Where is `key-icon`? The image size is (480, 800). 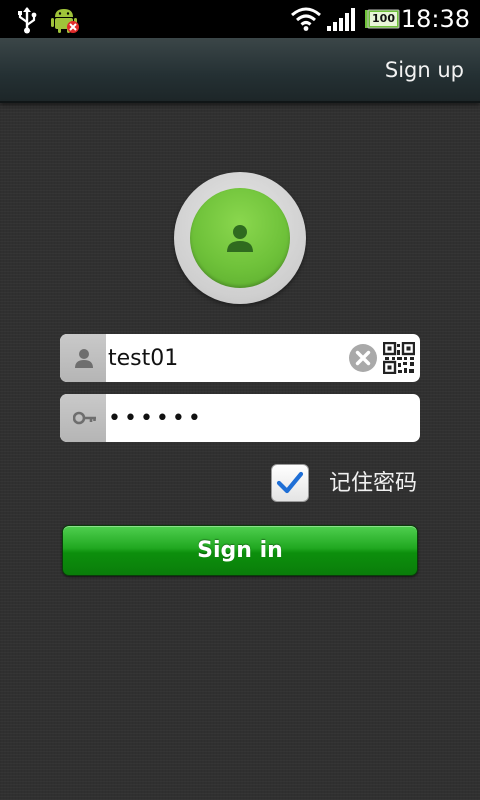 key-icon is located at coordinates (84, 418).